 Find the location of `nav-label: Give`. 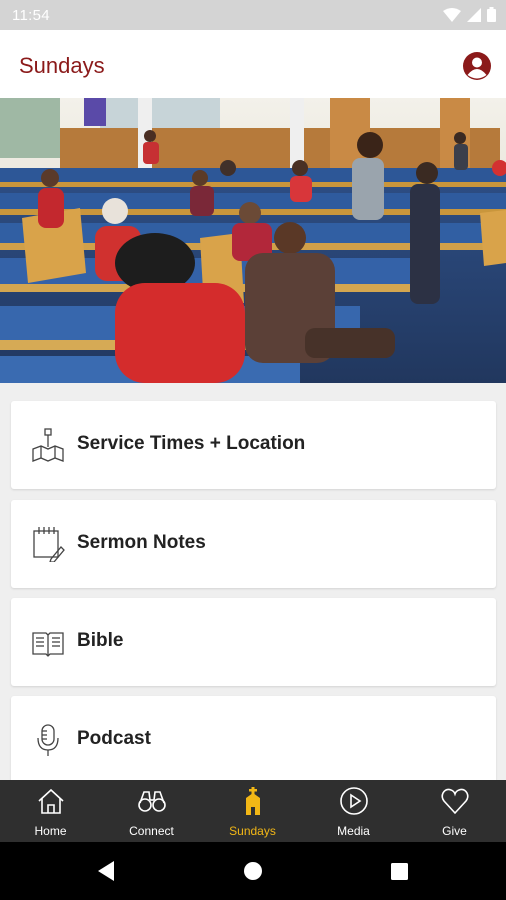

nav-label: Give is located at coordinates (454, 831).